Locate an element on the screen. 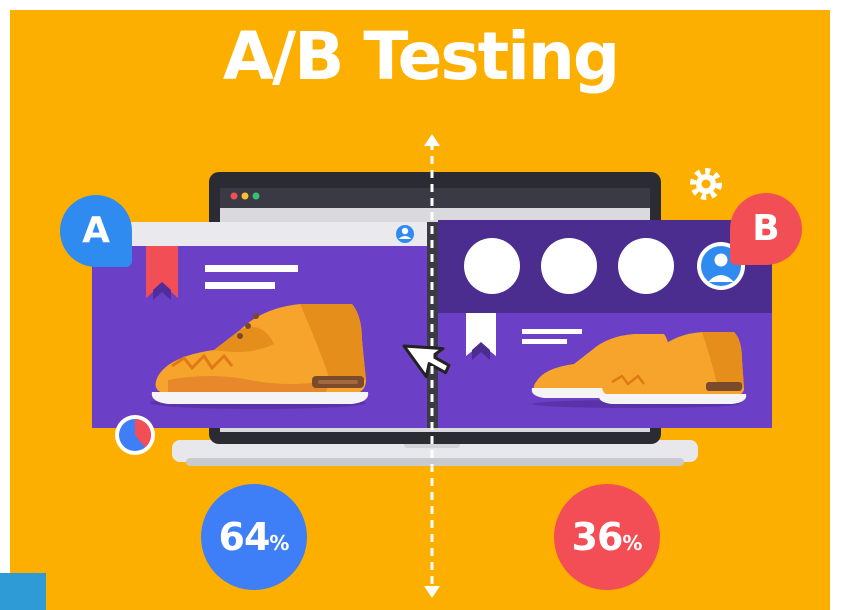 The width and height of the screenshot is (841, 610). variant-b-panel is located at coordinates (605, 324).